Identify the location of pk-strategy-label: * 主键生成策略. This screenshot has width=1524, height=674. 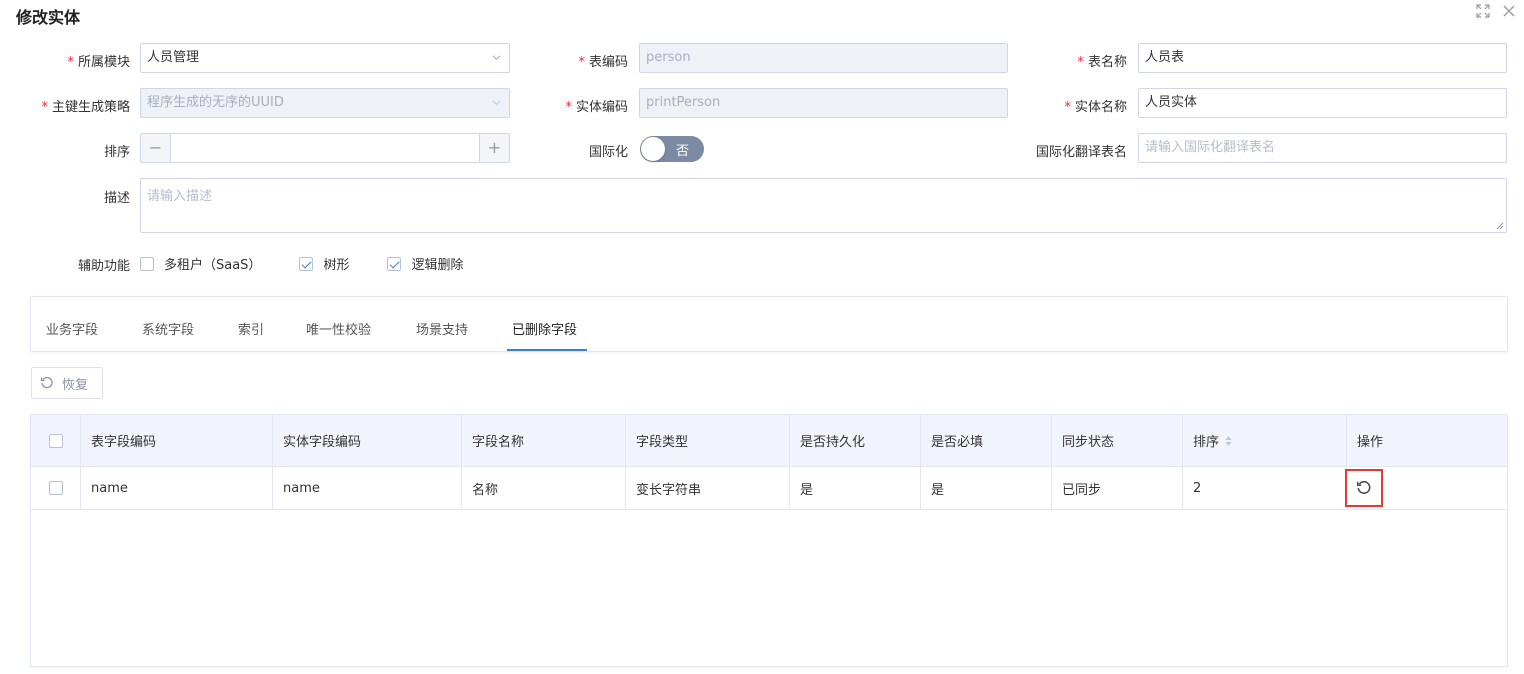
(85, 107).